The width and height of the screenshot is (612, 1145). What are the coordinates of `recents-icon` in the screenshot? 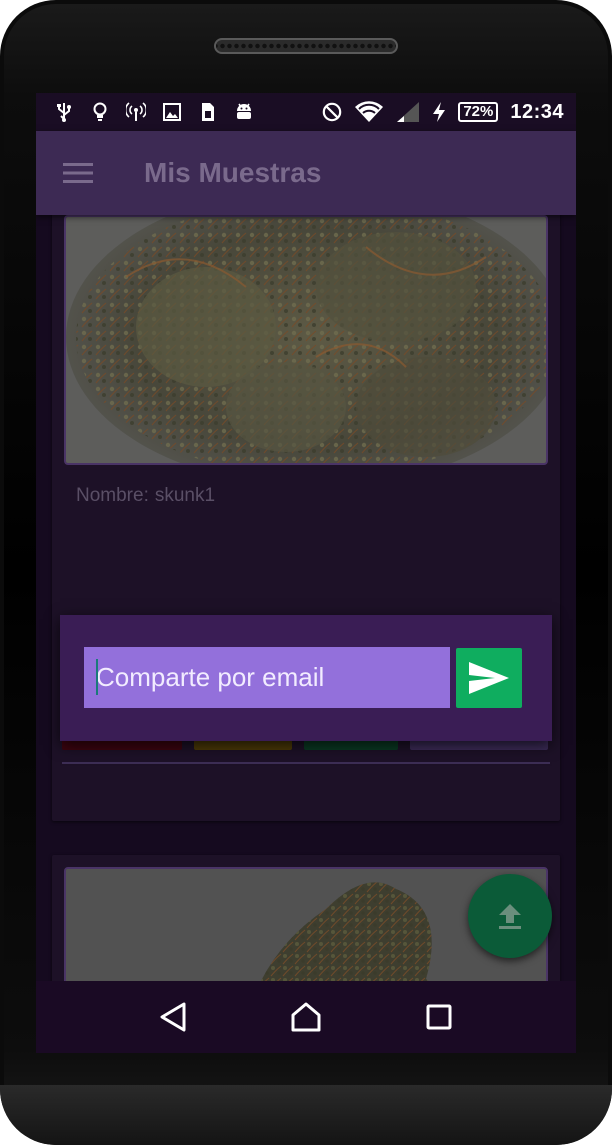 It's located at (439, 1017).